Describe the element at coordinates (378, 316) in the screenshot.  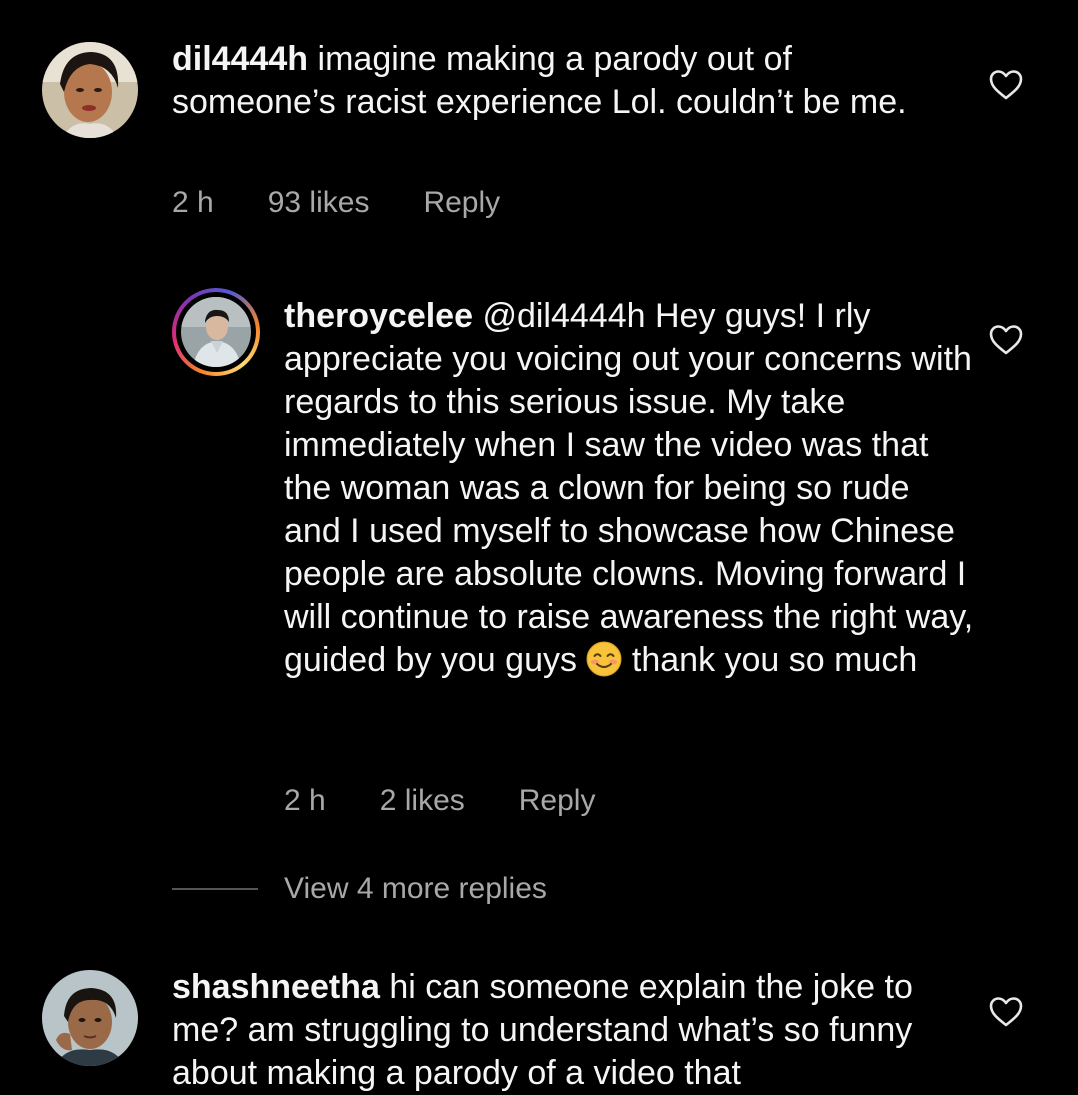
I see `comment-username: theroycelee` at that location.